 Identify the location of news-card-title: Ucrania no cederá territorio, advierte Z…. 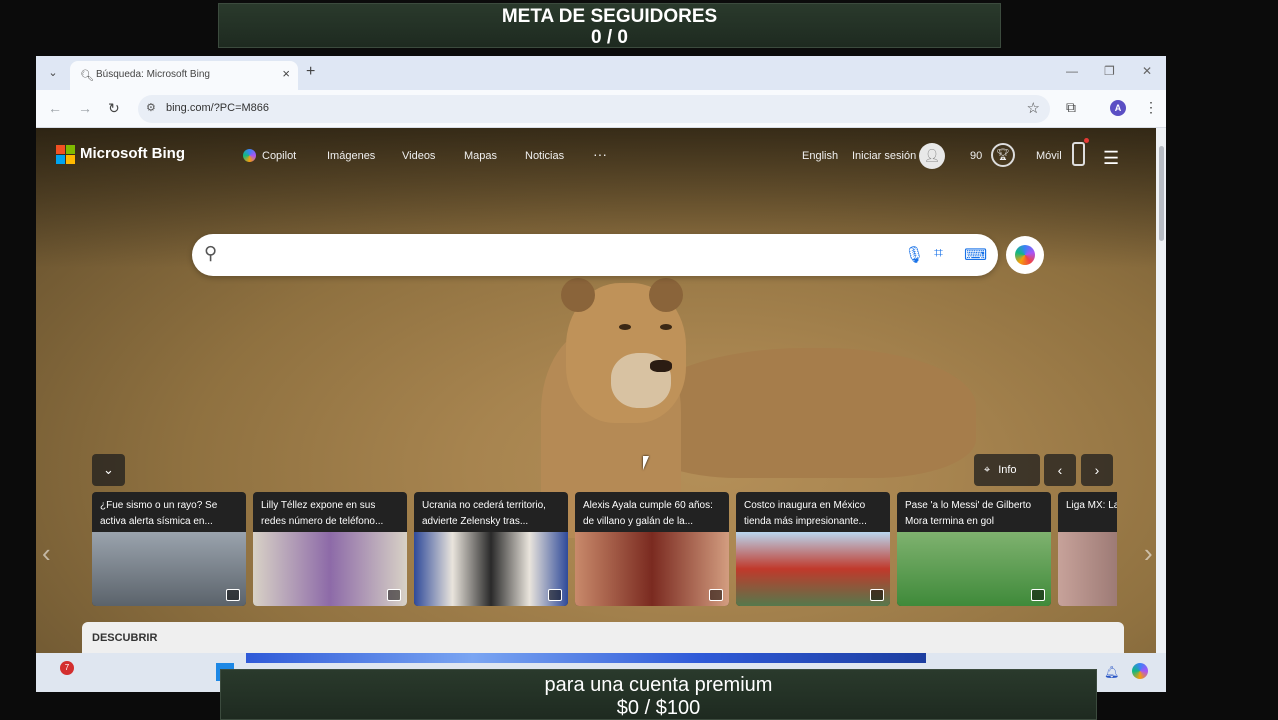
(484, 513).